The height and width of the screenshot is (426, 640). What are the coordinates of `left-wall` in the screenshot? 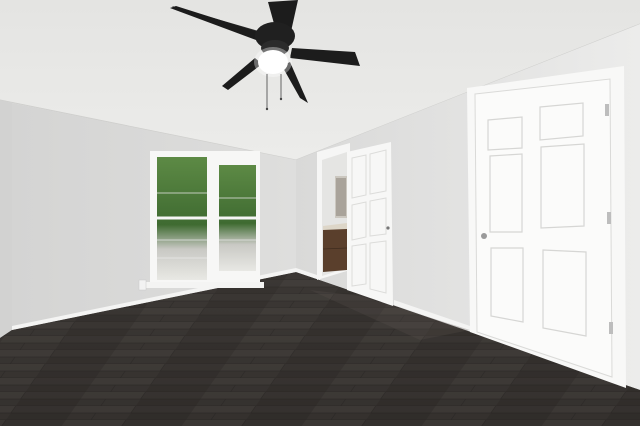 It's located at (6, 219).